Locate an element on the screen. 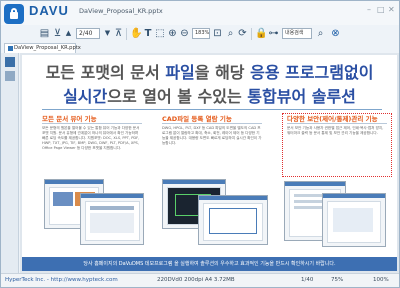 This screenshot has width=400, height=288. column-1-heading: 모든 문서 뷰어 기능 is located at coordinates (69, 119).